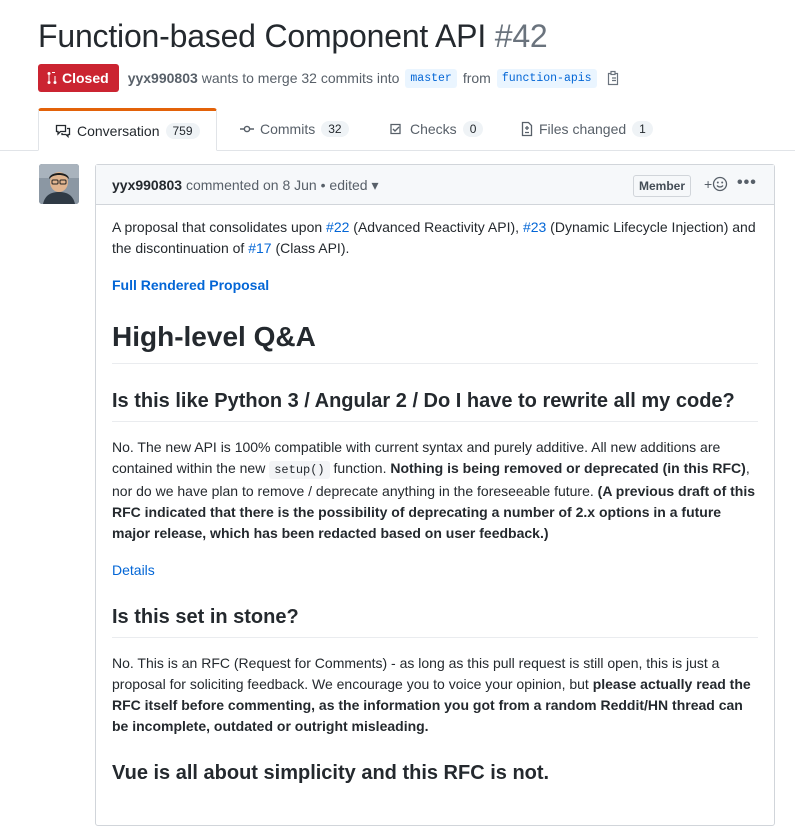  What do you see at coordinates (288, 128) in the screenshot?
I see `tab-commits-label: Commits` at bounding box center [288, 128].